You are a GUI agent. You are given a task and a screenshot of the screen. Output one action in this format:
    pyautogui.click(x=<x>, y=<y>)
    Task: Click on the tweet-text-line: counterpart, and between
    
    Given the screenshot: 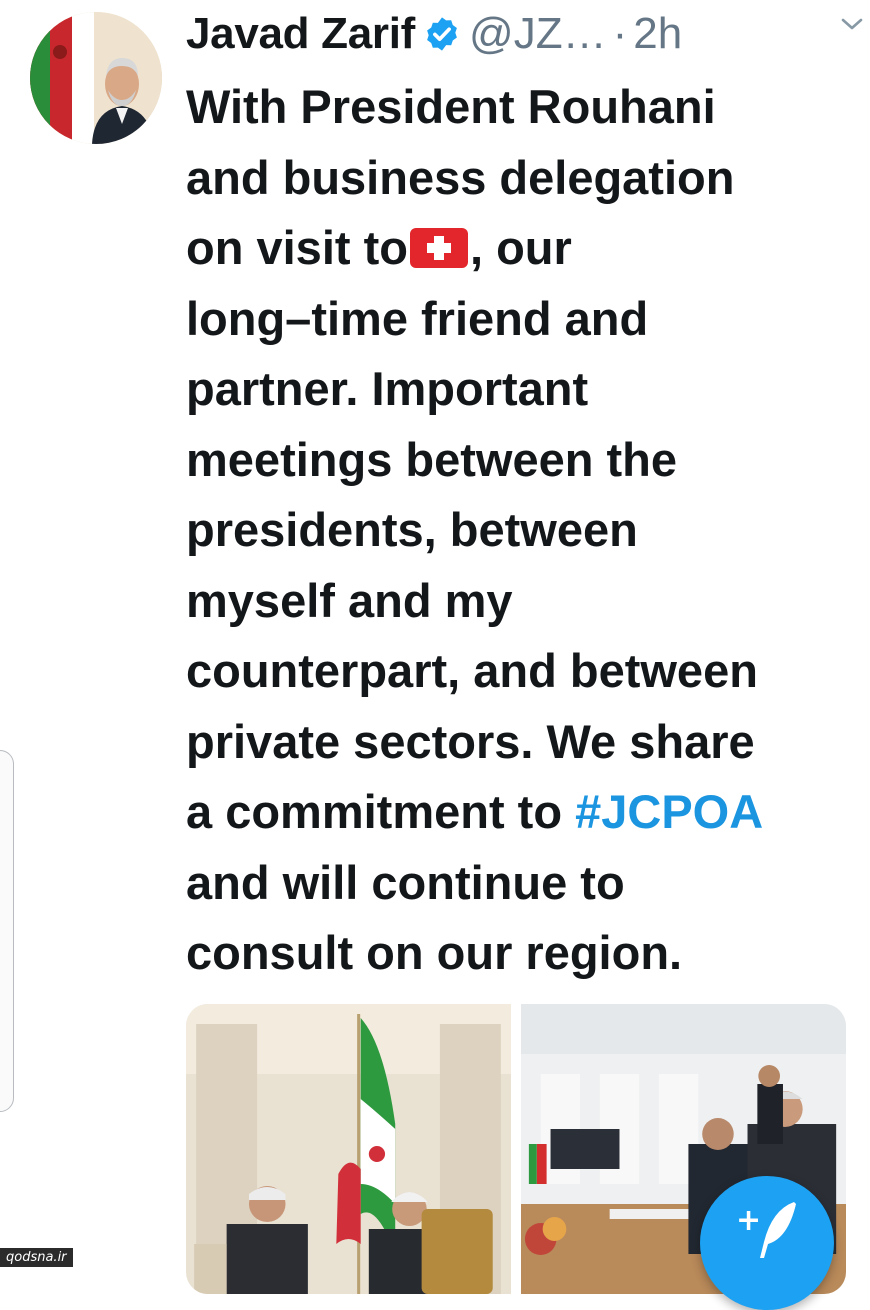 What is the action you would take?
    pyautogui.click(x=472, y=670)
    